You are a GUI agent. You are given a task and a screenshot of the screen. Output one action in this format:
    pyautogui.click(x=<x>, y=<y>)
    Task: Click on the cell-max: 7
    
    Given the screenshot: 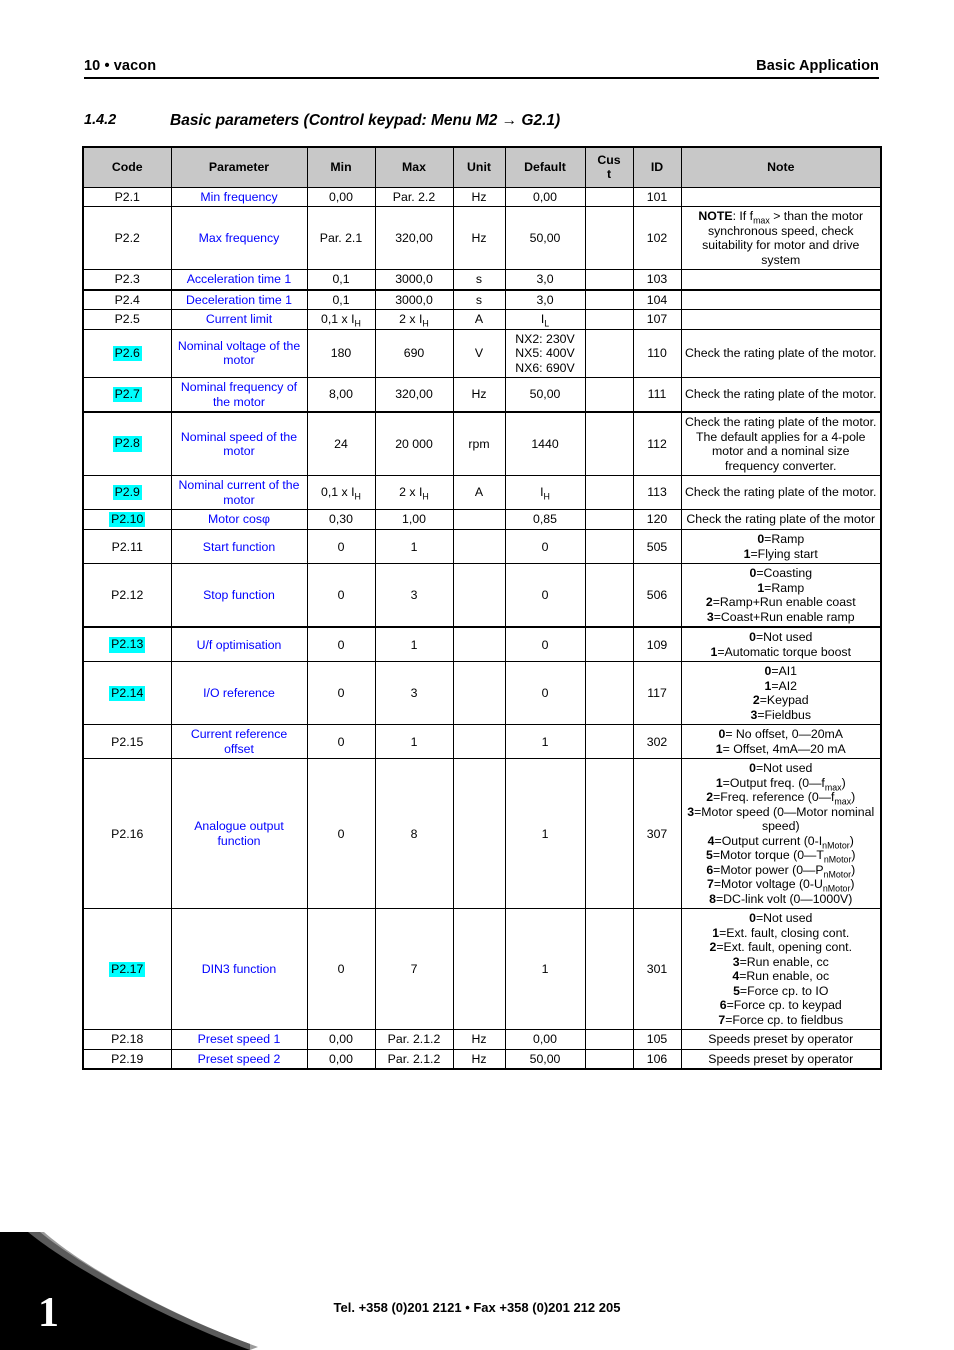 What is the action you would take?
    pyautogui.click(x=414, y=969)
    